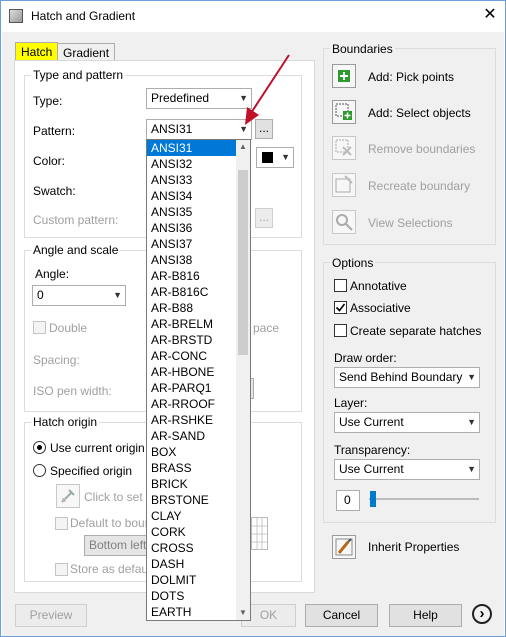 The image size is (506, 637). Describe the element at coordinates (192, 228) in the screenshot. I see `pattern-list-item: ANSI36` at that location.